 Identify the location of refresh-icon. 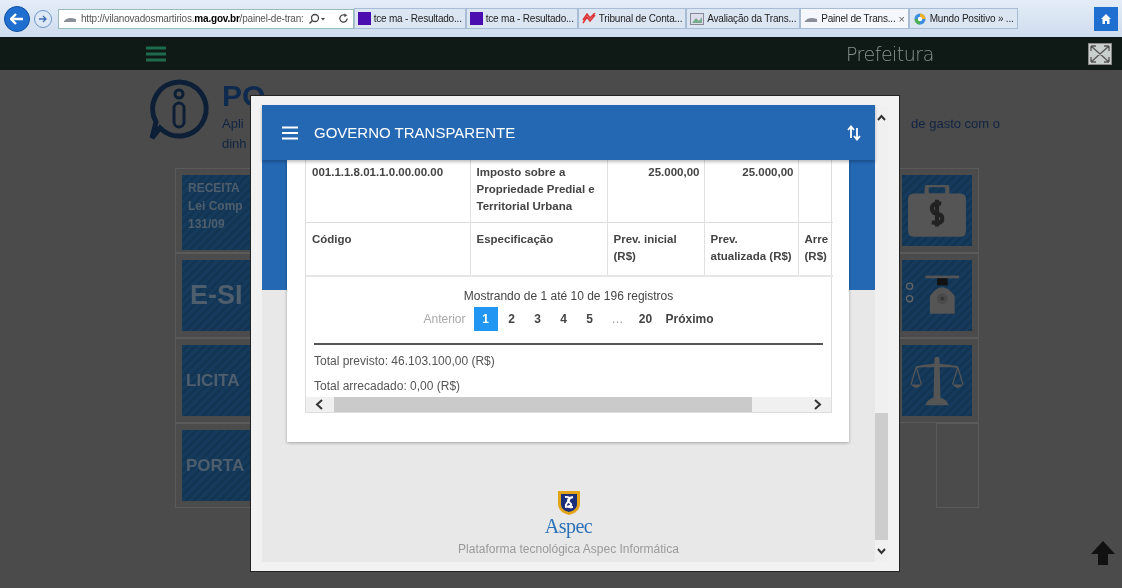
(343, 18).